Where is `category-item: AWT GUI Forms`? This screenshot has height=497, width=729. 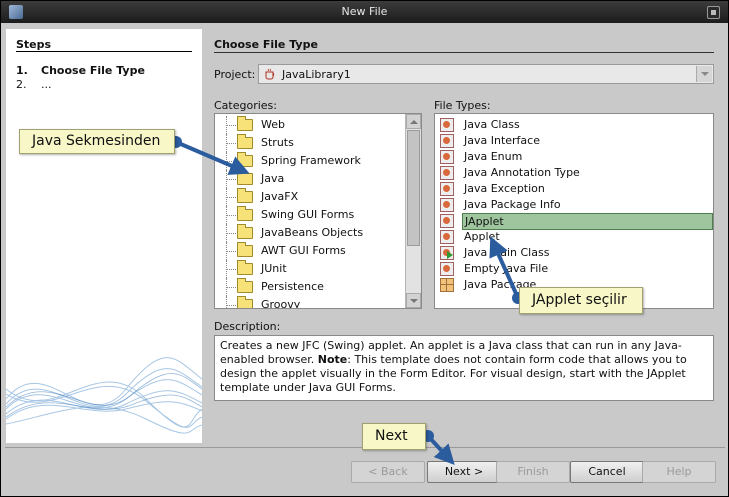
category-item: AWT GUI Forms is located at coordinates (310, 251).